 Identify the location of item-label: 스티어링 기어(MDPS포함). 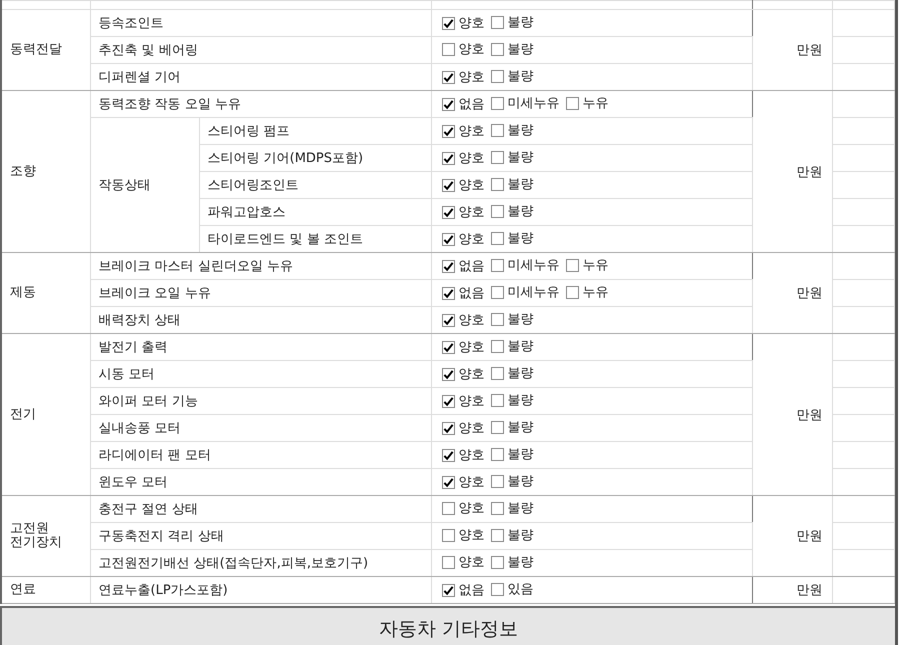
(286, 158).